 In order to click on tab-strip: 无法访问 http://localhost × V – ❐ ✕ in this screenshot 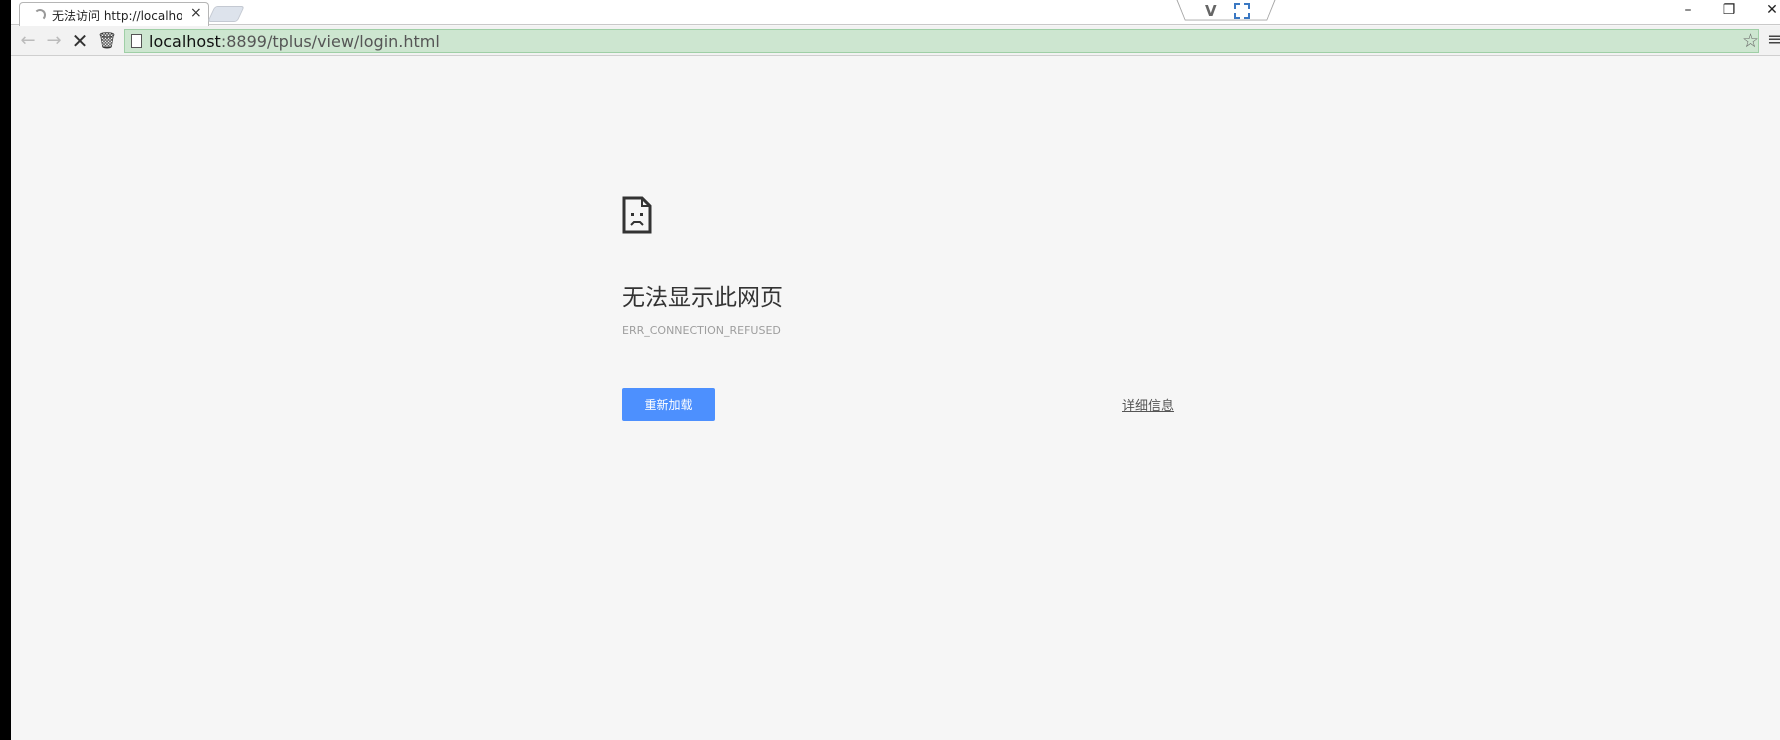, I will do `click(895, 13)`.